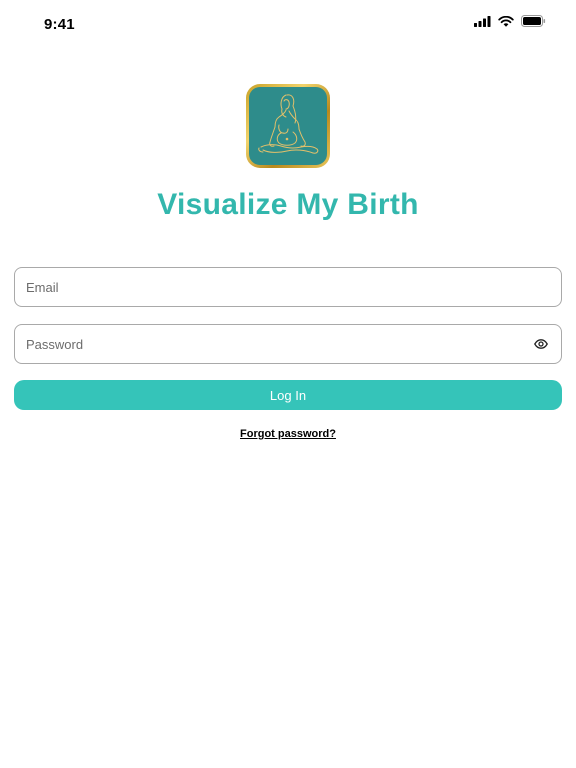 Image resolution: width=576 pixels, height=768 pixels. I want to click on status-bar: 9:41, so click(288, 25).